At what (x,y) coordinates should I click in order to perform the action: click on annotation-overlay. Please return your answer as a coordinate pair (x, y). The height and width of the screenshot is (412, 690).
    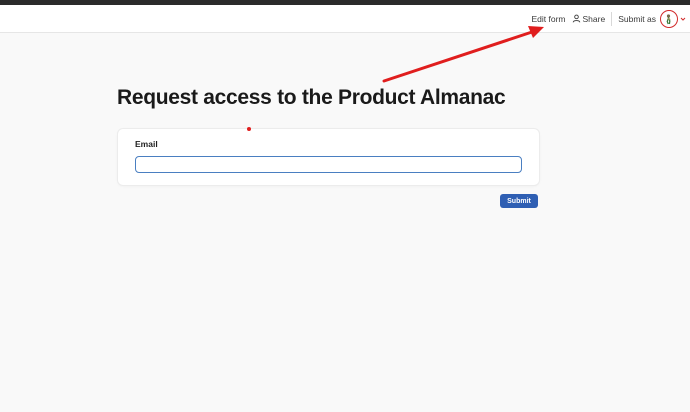
    Looking at the image, I should click on (395, 78).